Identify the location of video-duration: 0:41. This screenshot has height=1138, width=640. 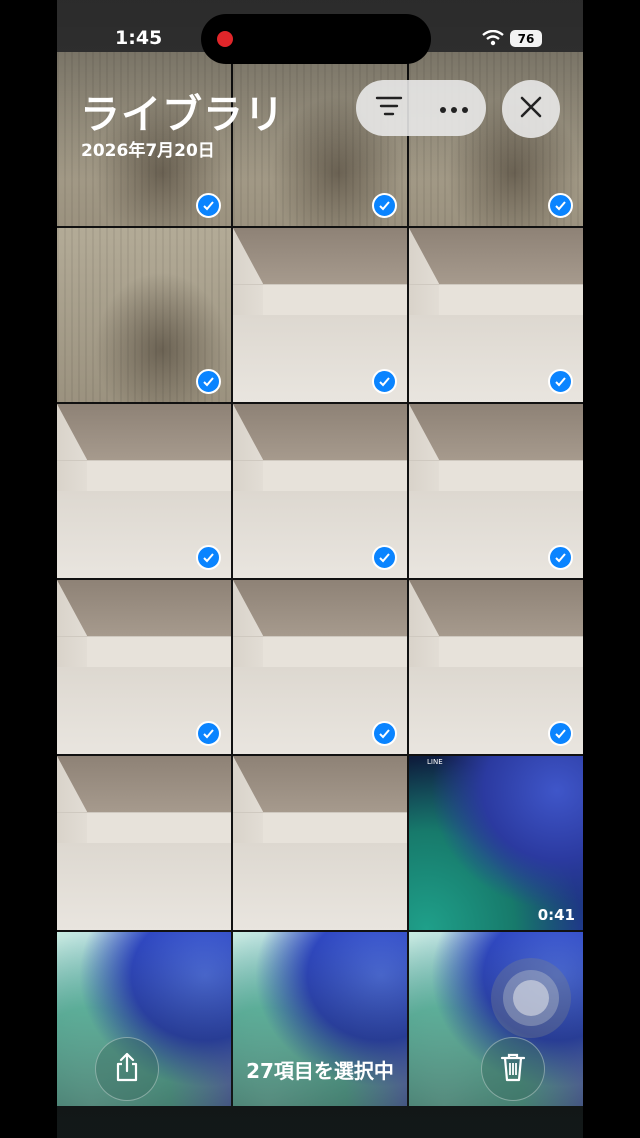
(556, 915).